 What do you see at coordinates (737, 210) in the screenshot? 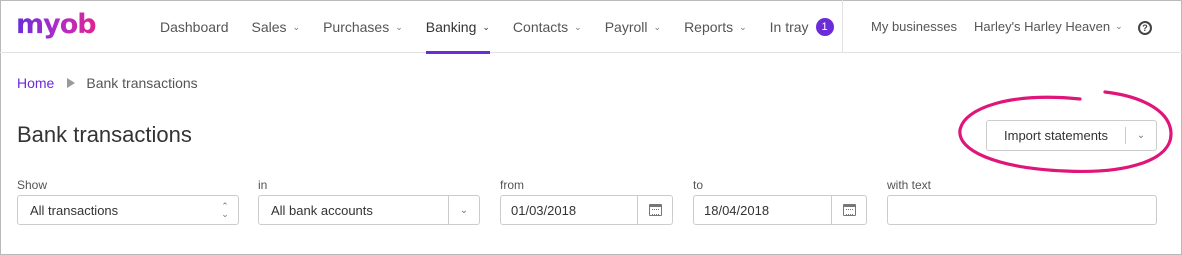
I see `to-date-value: 18/04/2018` at bounding box center [737, 210].